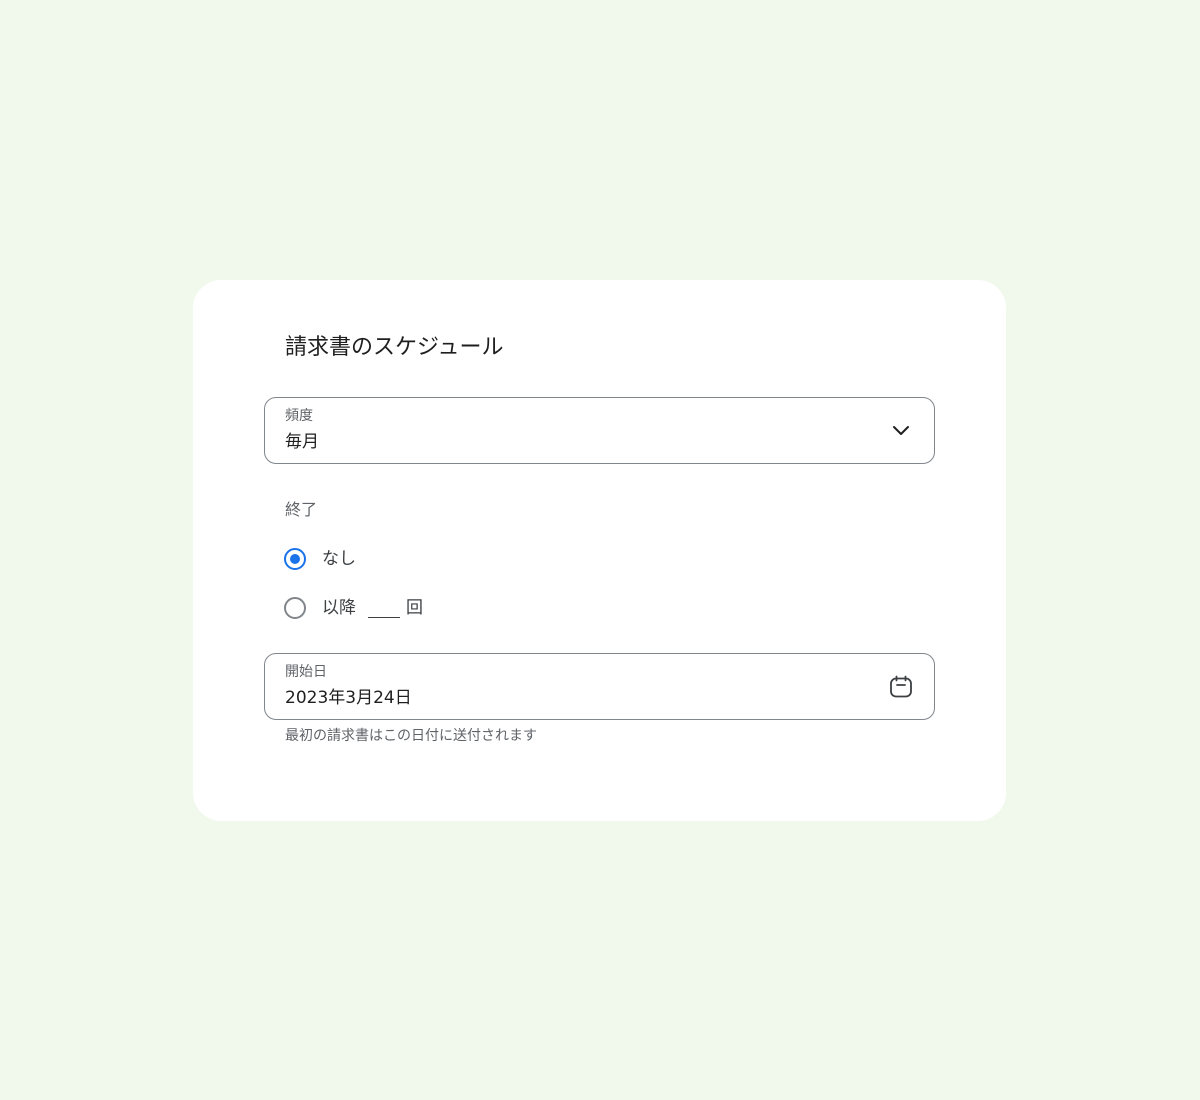 This screenshot has width=1200, height=1100. I want to click on end-option-after: 以降 回, so click(353, 608).